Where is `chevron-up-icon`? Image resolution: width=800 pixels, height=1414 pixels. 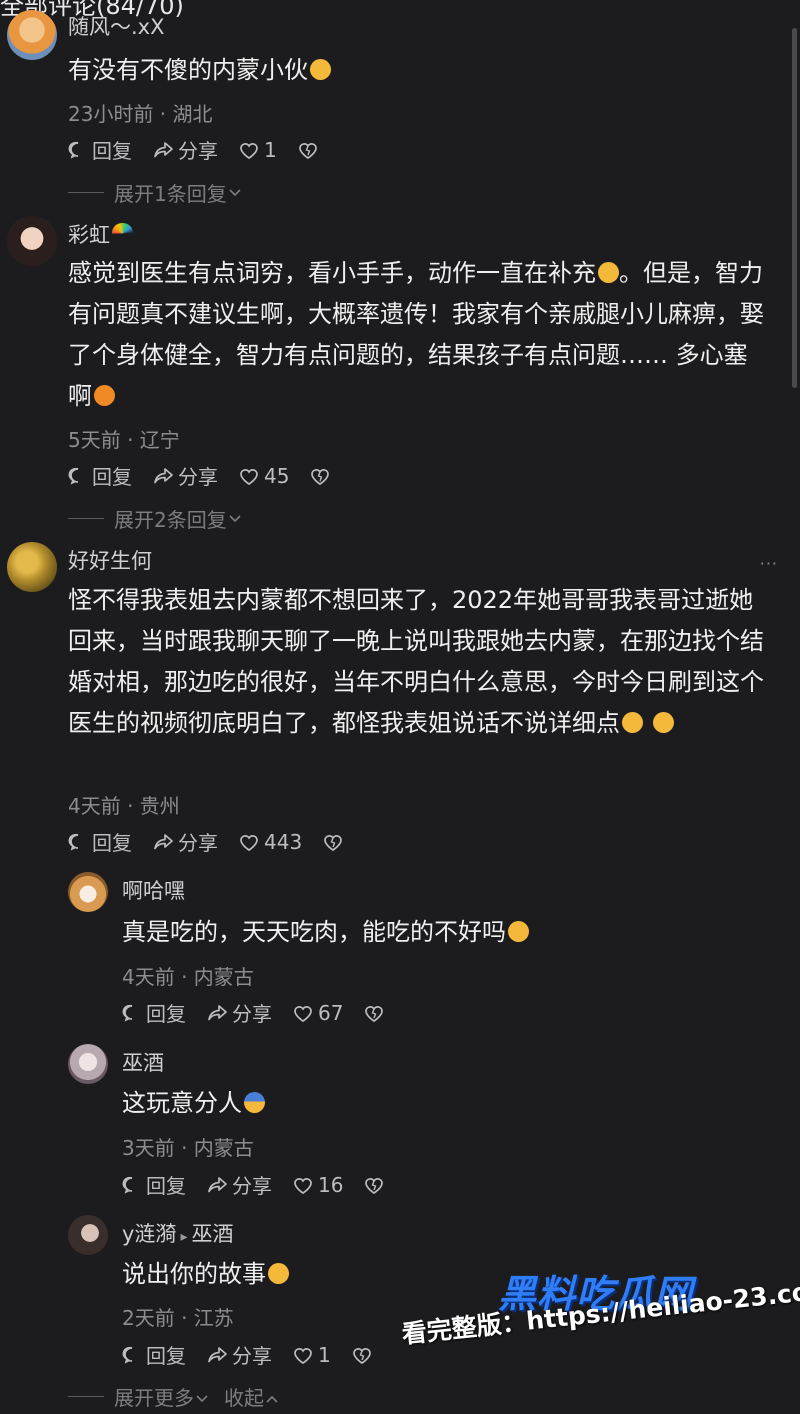
chevron-up-icon is located at coordinates (272, 1399).